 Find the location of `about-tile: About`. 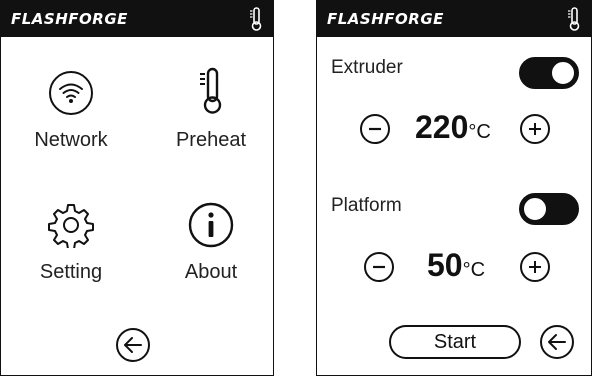

about-tile: About is located at coordinates (211, 240).